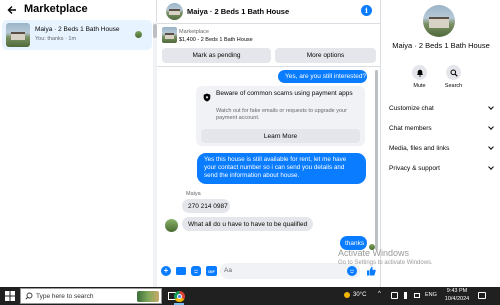 Image resolution: width=500 pixels, height=305 pixels. What do you see at coordinates (394, 295) in the screenshot?
I see `network-icon` at bounding box center [394, 295].